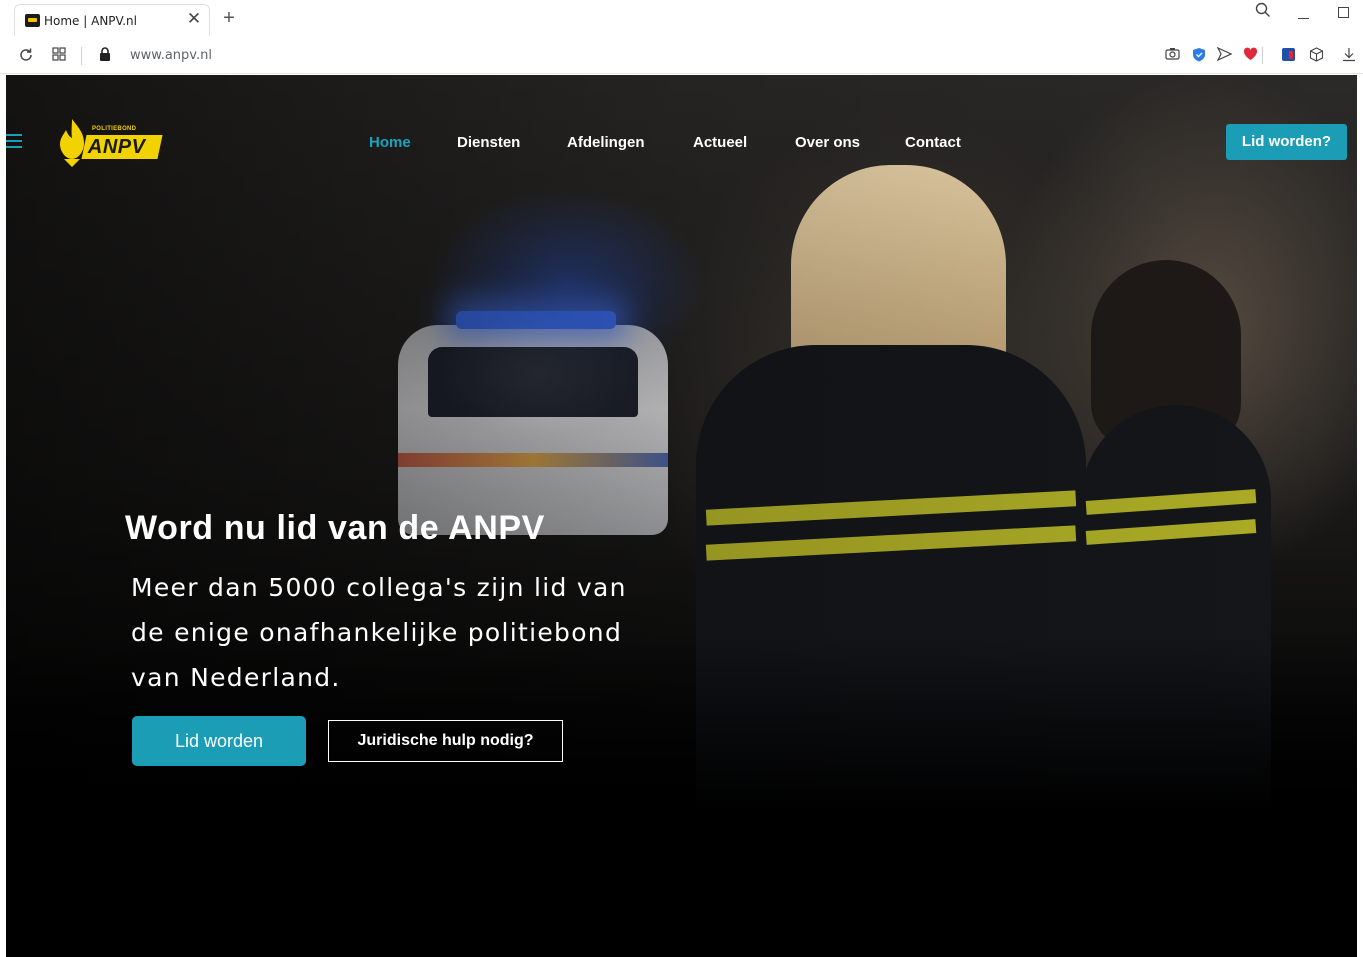 Image resolution: width=1363 pixels, height=957 pixels. Describe the element at coordinates (1250, 55) in the screenshot. I see `heart-icon` at that location.